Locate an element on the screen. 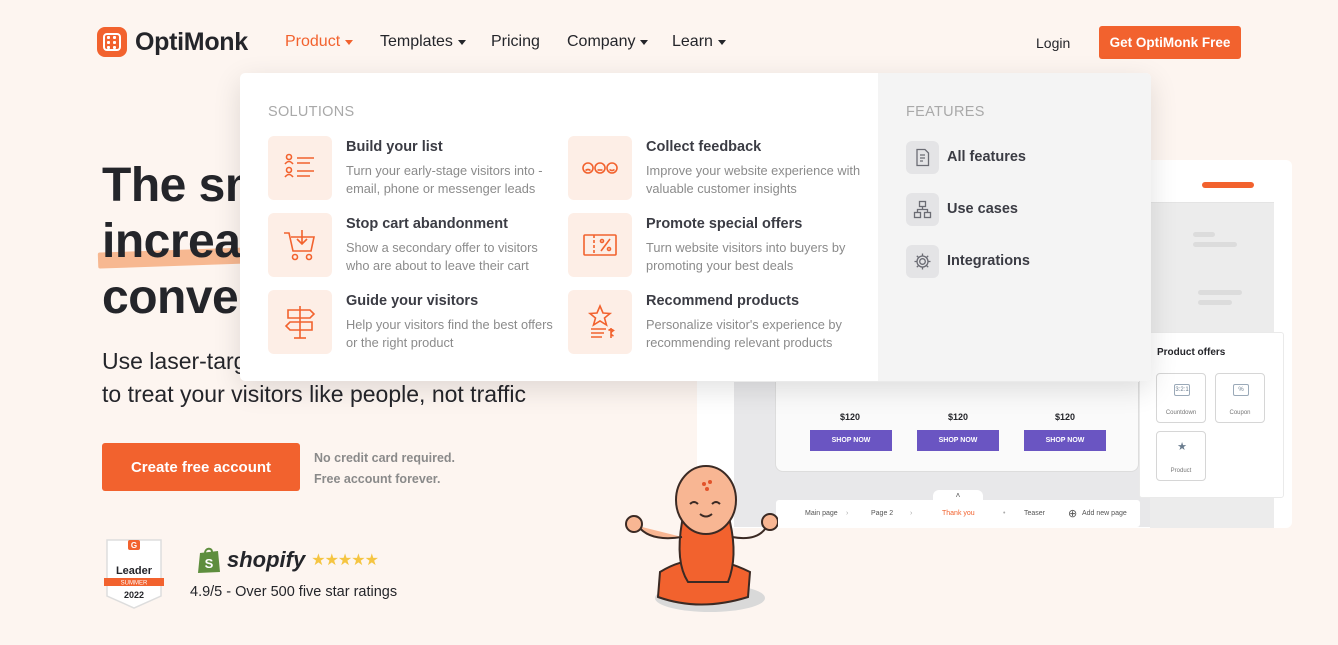 This screenshot has height=645, width=1338. feedback-icon is located at coordinates (600, 168).